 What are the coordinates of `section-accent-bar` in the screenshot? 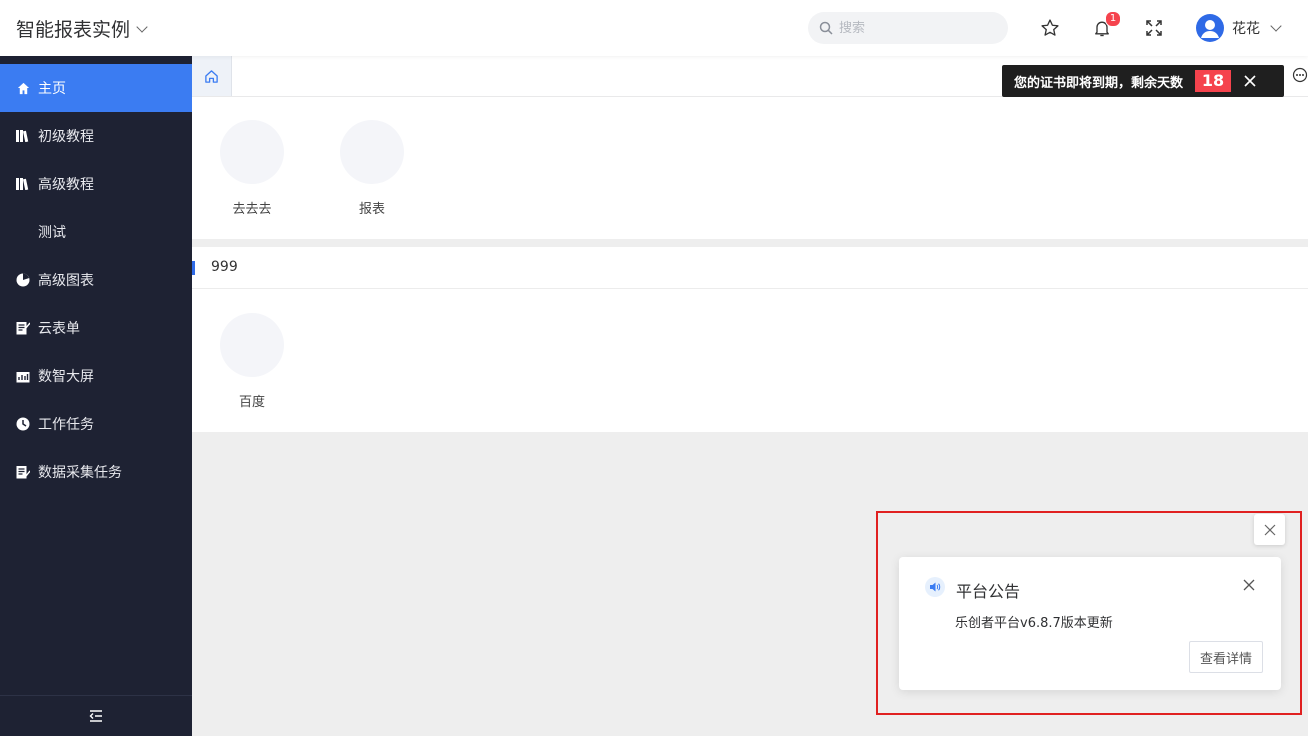 It's located at (193, 268).